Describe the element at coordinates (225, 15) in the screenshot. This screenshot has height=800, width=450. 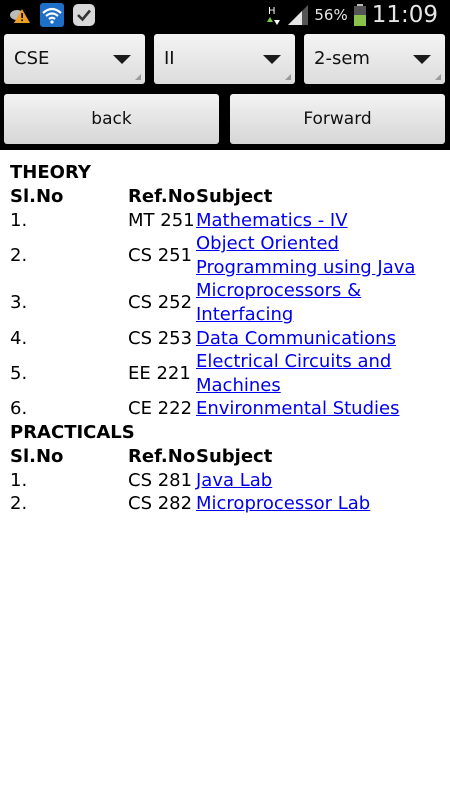
I see `status-bar: H 56% 11:09` at that location.